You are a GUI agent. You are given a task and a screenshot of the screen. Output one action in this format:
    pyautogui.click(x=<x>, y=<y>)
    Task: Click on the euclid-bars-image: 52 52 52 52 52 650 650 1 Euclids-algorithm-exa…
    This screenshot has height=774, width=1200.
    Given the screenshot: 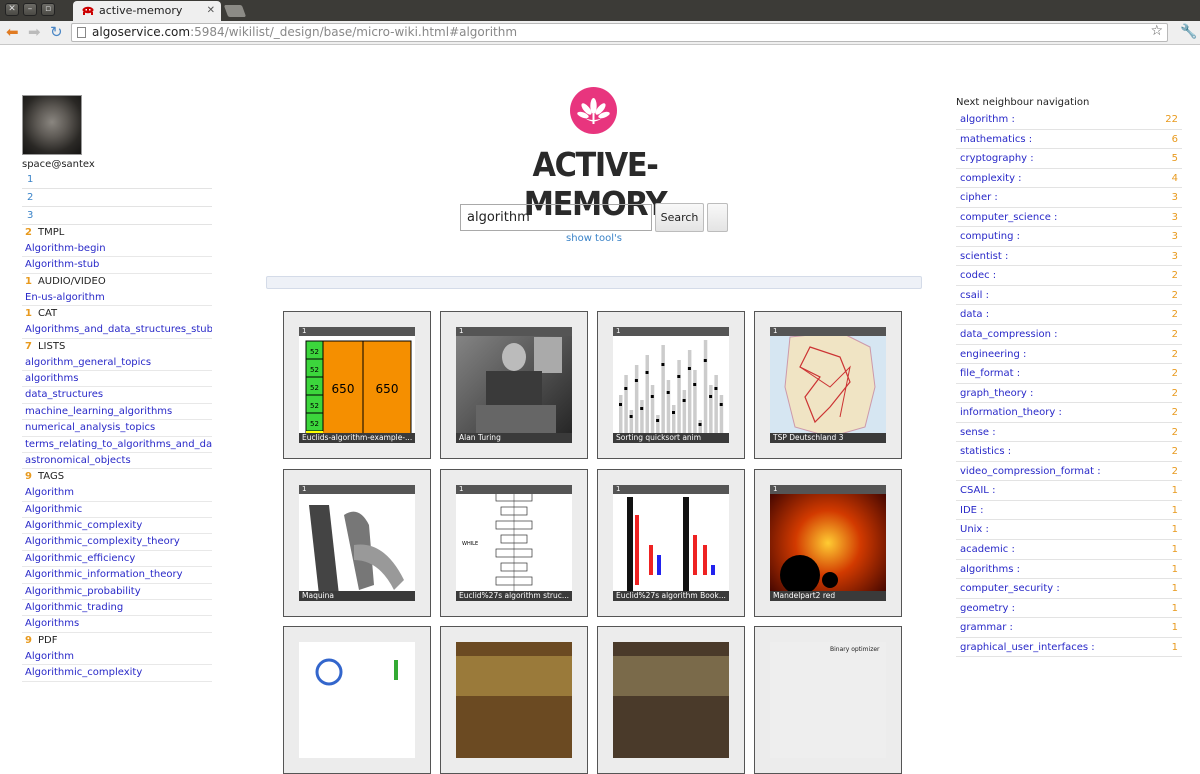 What is the action you would take?
    pyautogui.click(x=357, y=385)
    